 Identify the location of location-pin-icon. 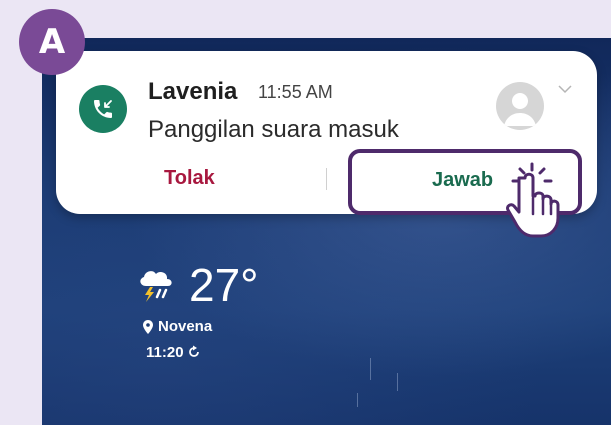
(148, 327).